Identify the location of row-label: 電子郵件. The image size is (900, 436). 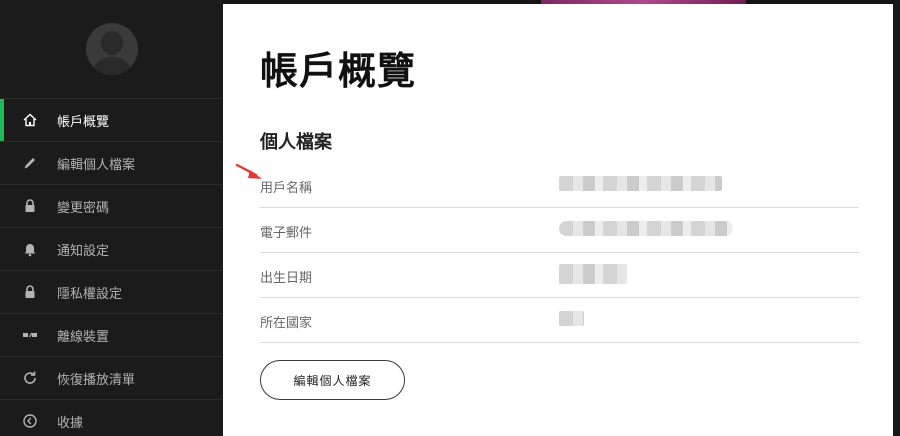
(286, 233).